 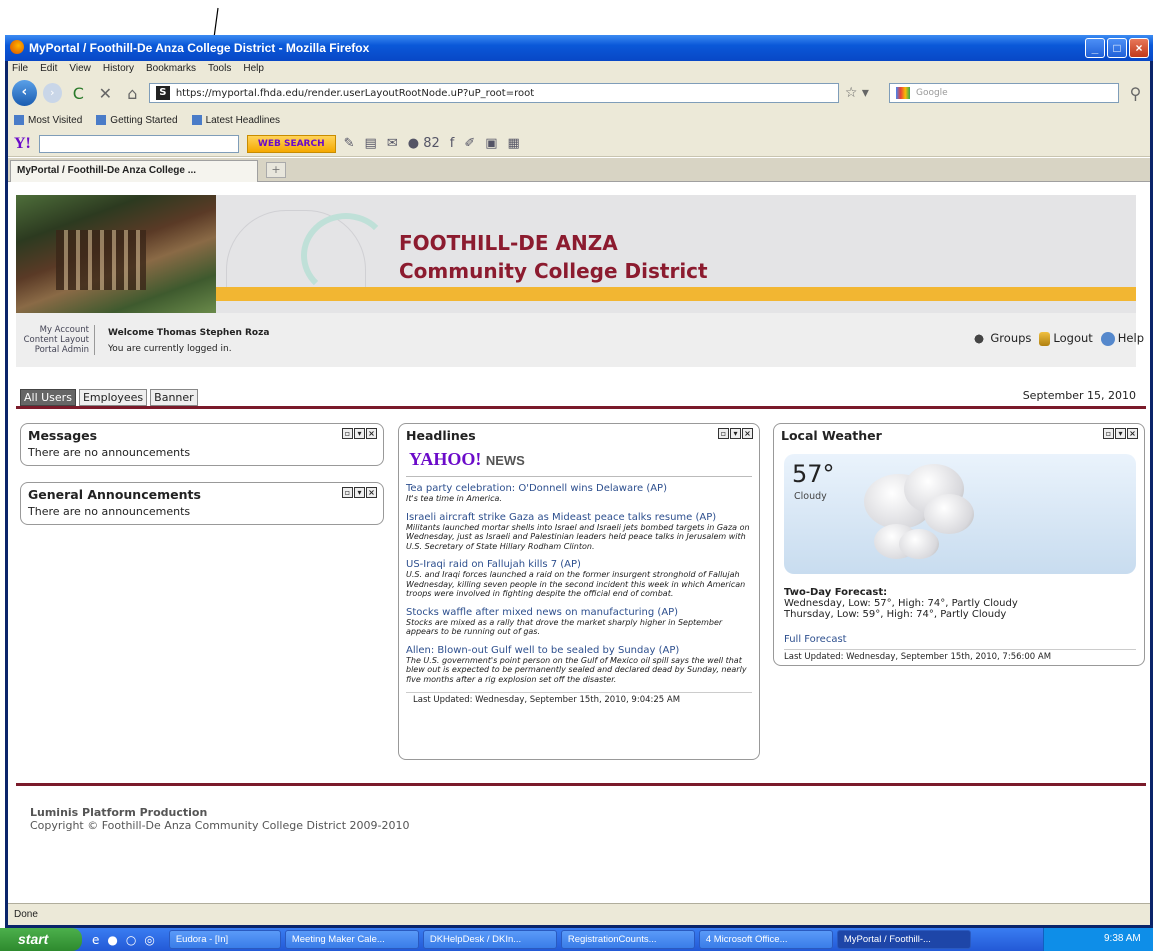 What do you see at coordinates (1098, 939) in the screenshot?
I see `system-tray: 9:38 AM` at bounding box center [1098, 939].